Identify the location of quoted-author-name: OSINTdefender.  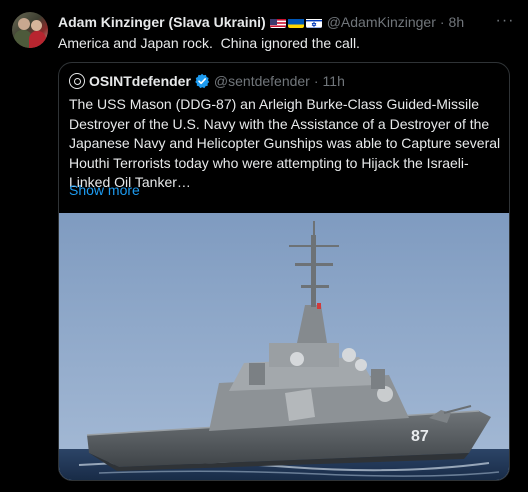
(140, 81).